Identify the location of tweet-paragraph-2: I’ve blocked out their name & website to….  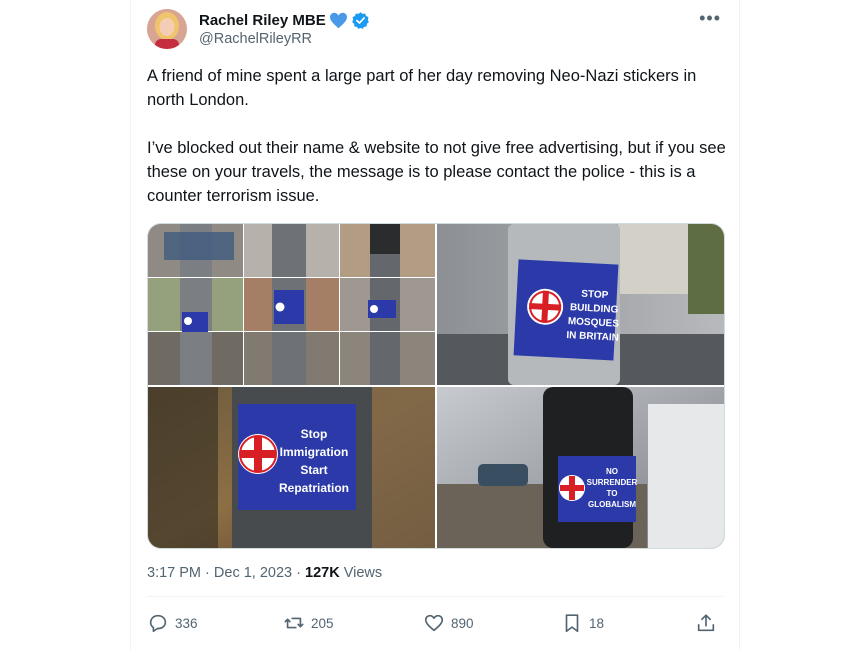
(436, 172).